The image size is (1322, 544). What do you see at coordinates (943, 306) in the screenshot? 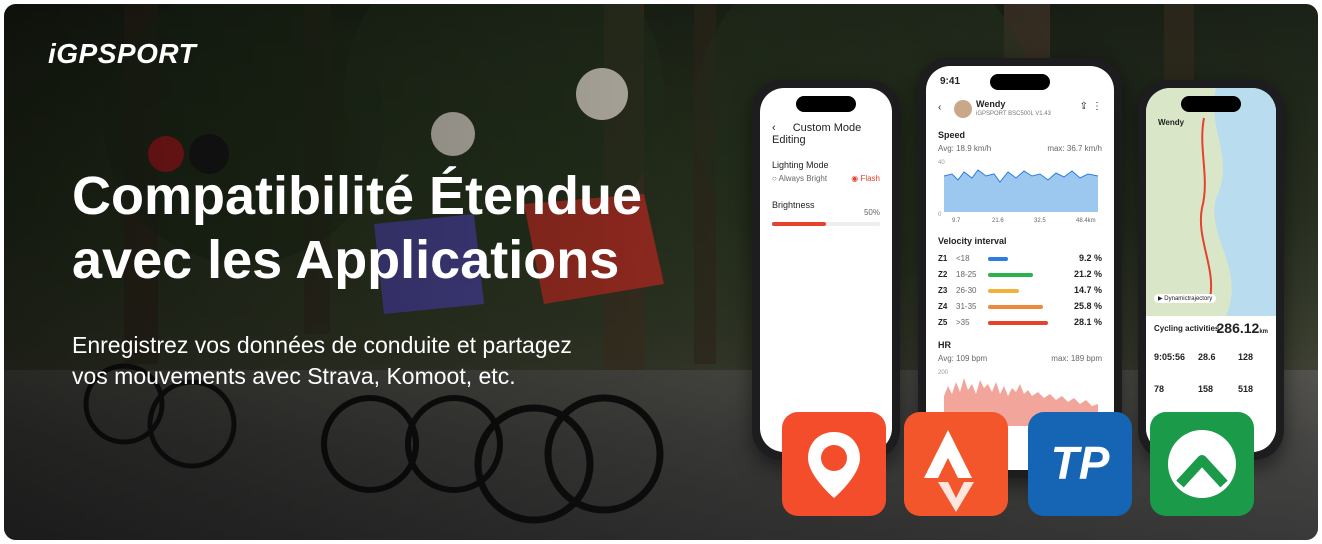
I see `zone-name: Z4` at bounding box center [943, 306].